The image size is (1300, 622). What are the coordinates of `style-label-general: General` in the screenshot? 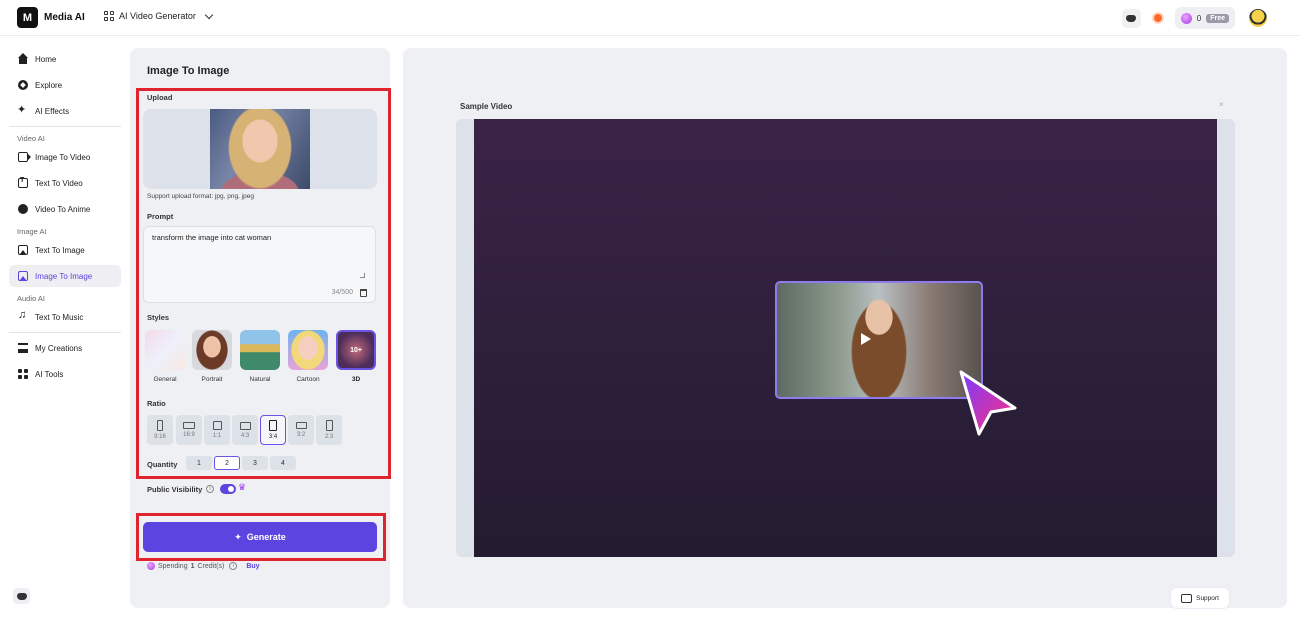 It's located at (165, 379).